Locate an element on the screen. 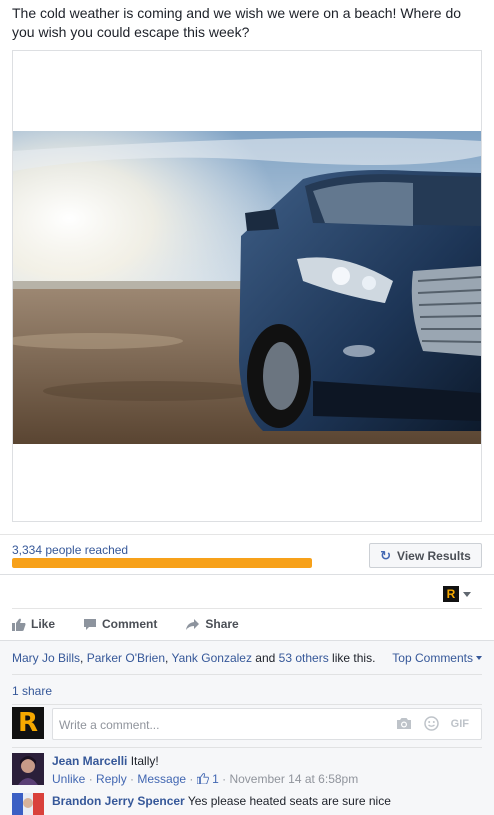 The width and height of the screenshot is (494, 815). refresh-icon: ↻ is located at coordinates (386, 555).